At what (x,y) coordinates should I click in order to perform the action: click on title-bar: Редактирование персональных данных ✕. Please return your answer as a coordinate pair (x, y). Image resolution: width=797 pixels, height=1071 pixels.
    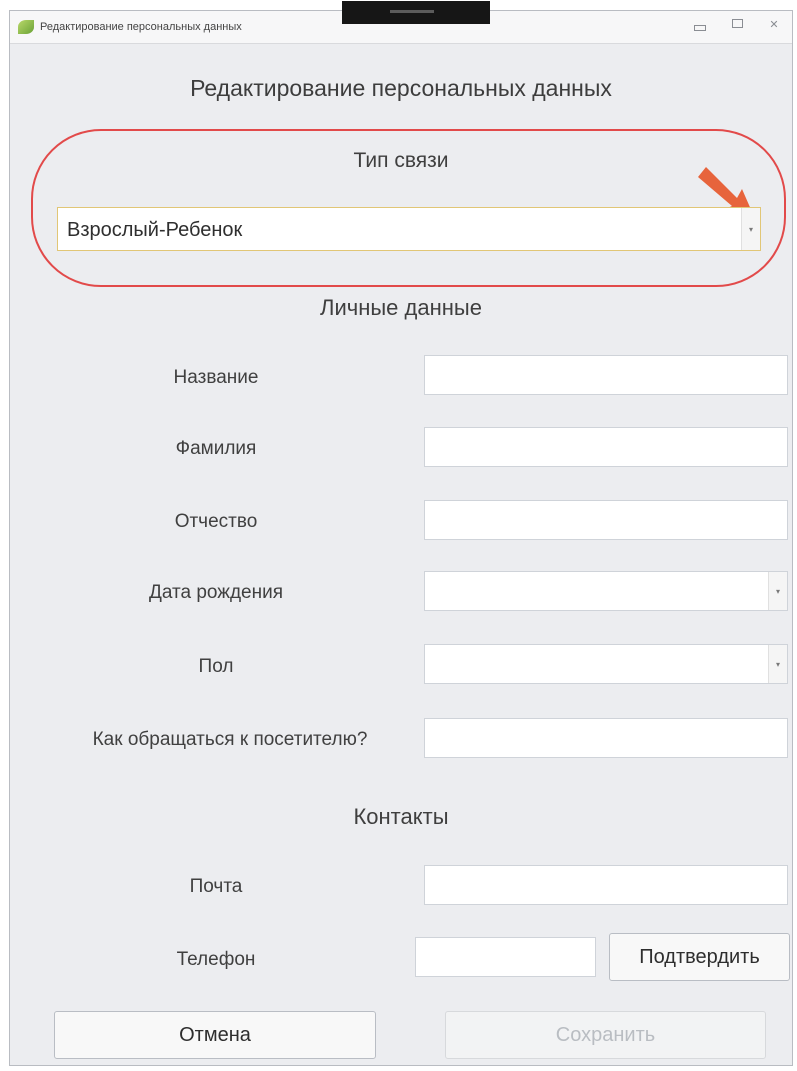
    Looking at the image, I should click on (401, 22).